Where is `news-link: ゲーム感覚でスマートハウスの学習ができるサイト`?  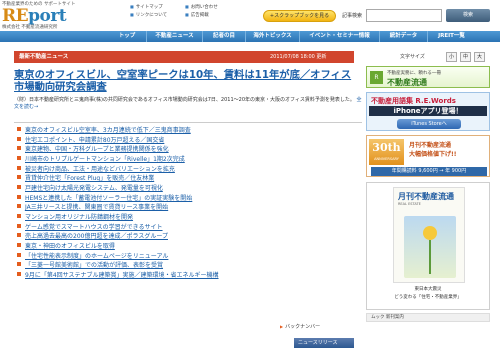
news-link: ゲーム感覚でスマートハウスの学習ができるサイト is located at coordinates (94, 227).